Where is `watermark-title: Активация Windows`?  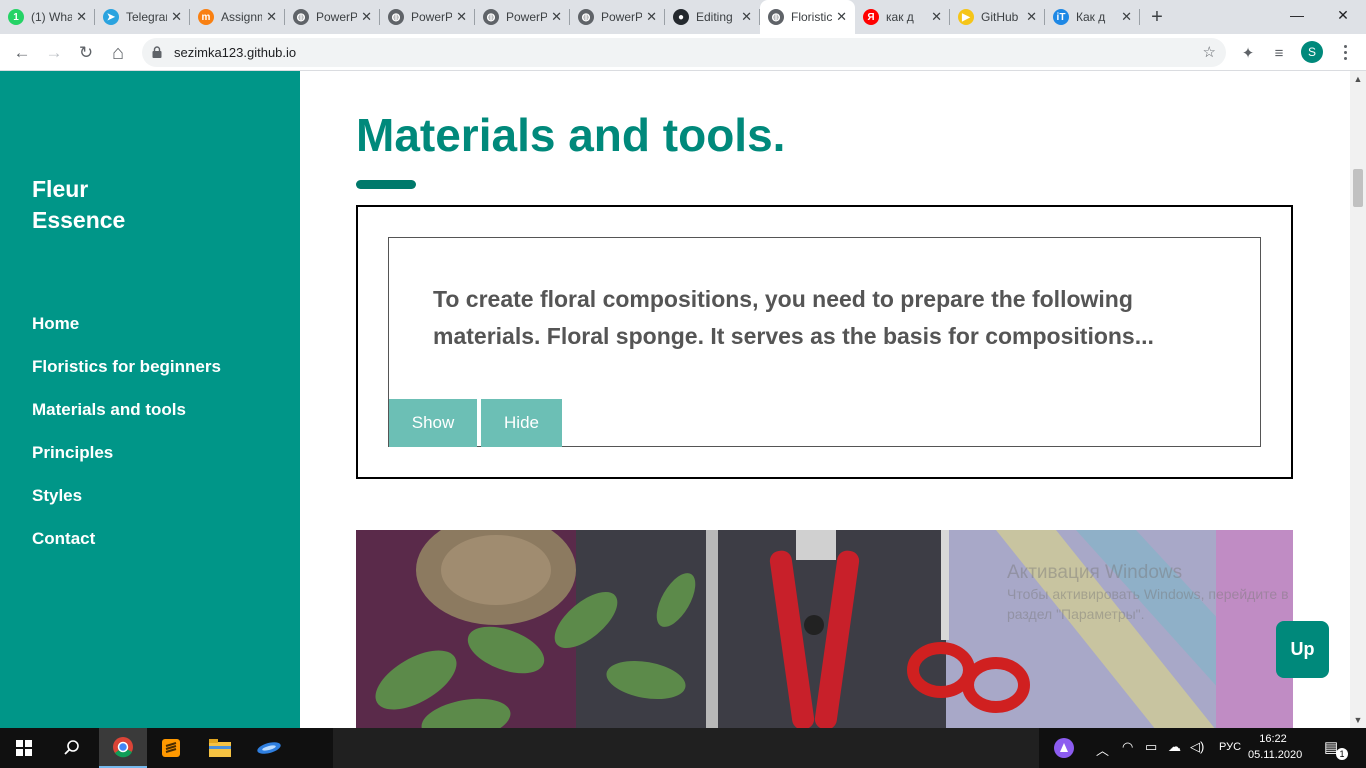 watermark-title: Активация Windows is located at coordinates (1095, 572).